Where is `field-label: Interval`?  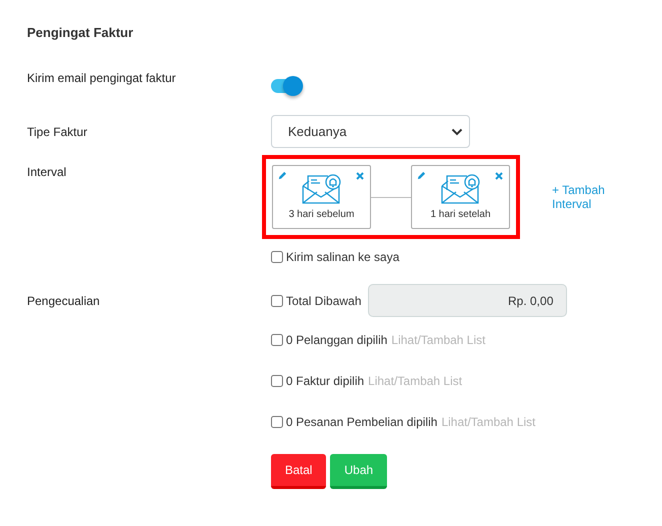
field-label: Interval is located at coordinates (47, 172).